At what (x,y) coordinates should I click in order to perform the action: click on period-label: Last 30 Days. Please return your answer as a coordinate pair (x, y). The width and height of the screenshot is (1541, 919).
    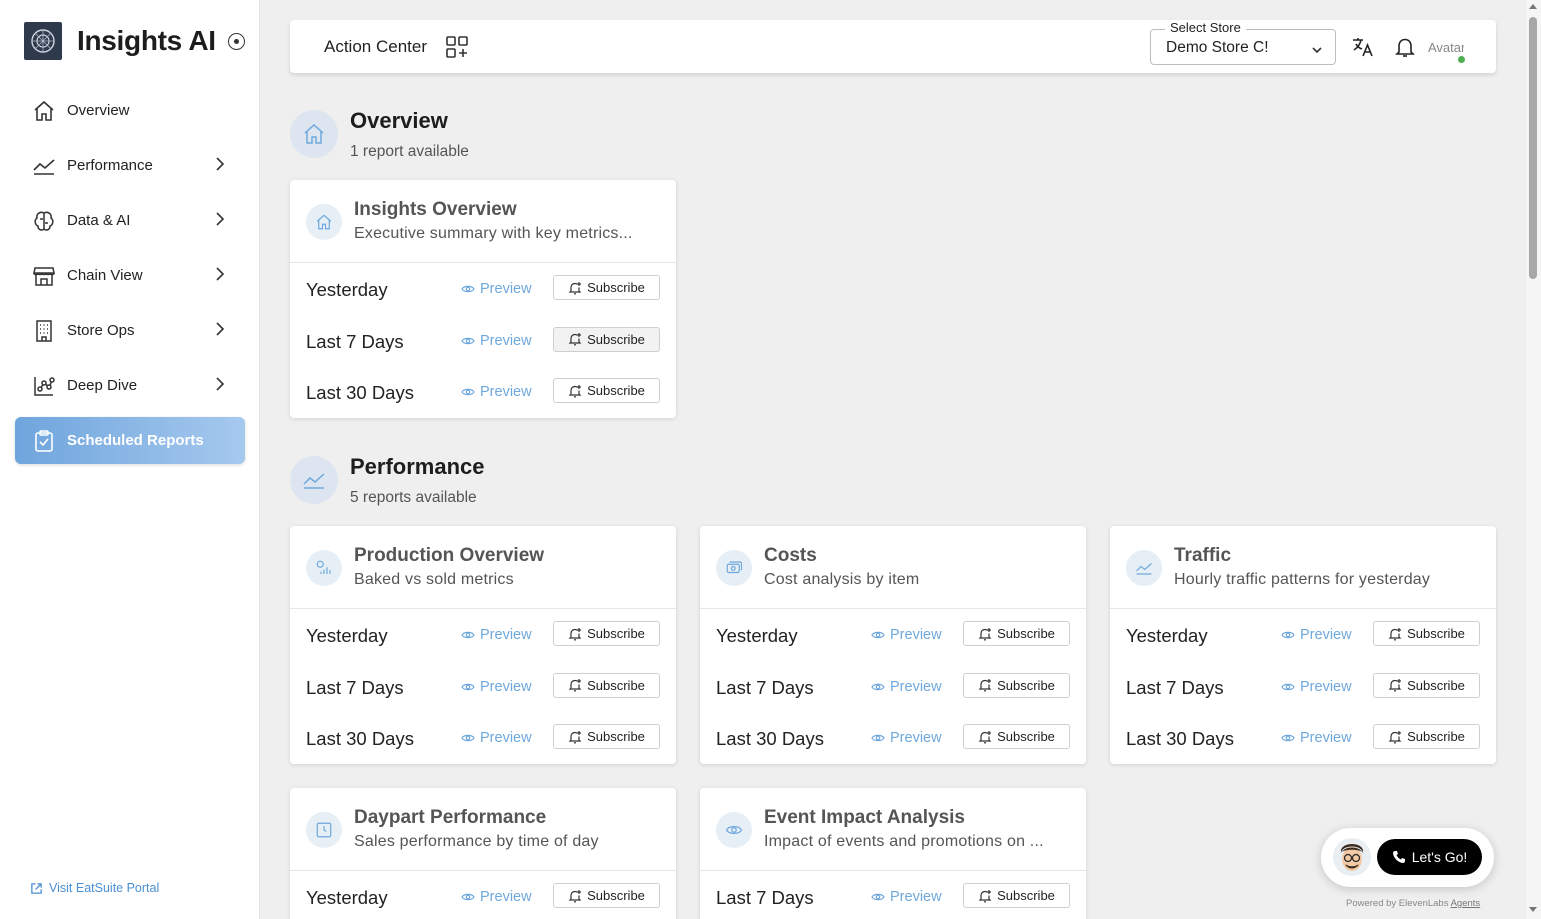
    Looking at the image, I should click on (360, 392).